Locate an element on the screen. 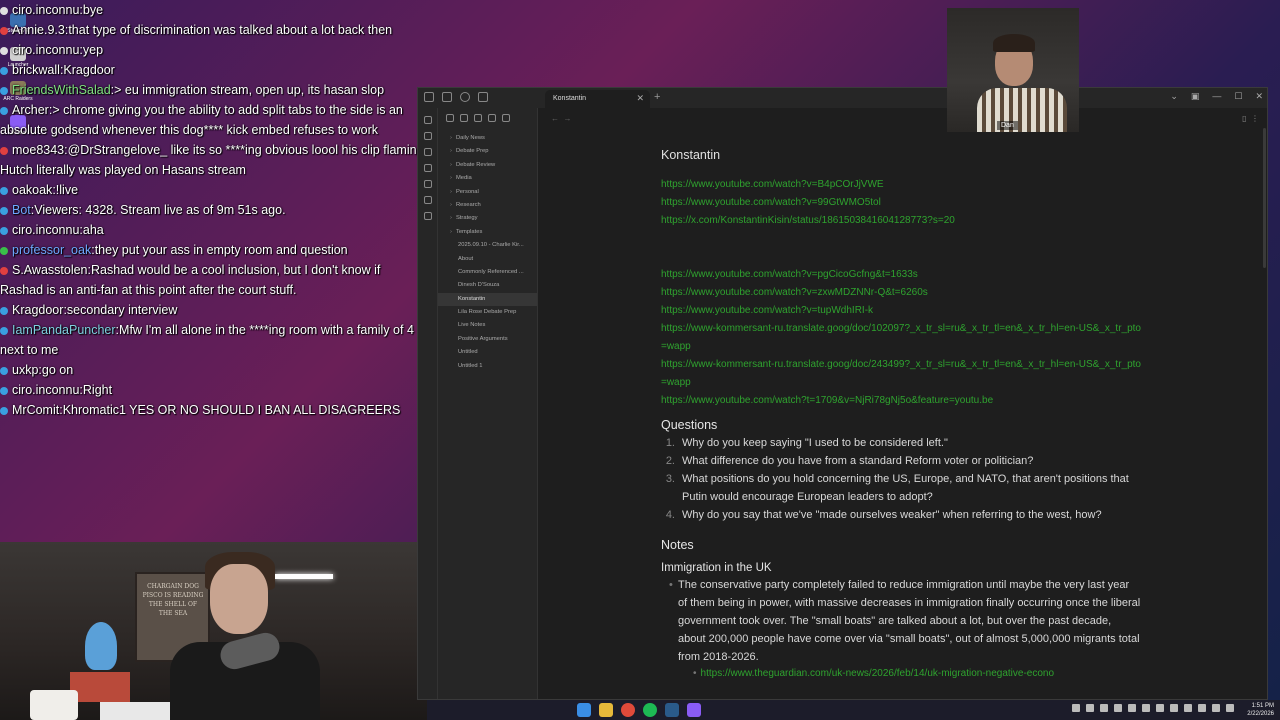  file-explorer-icon is located at coordinates (606, 710).